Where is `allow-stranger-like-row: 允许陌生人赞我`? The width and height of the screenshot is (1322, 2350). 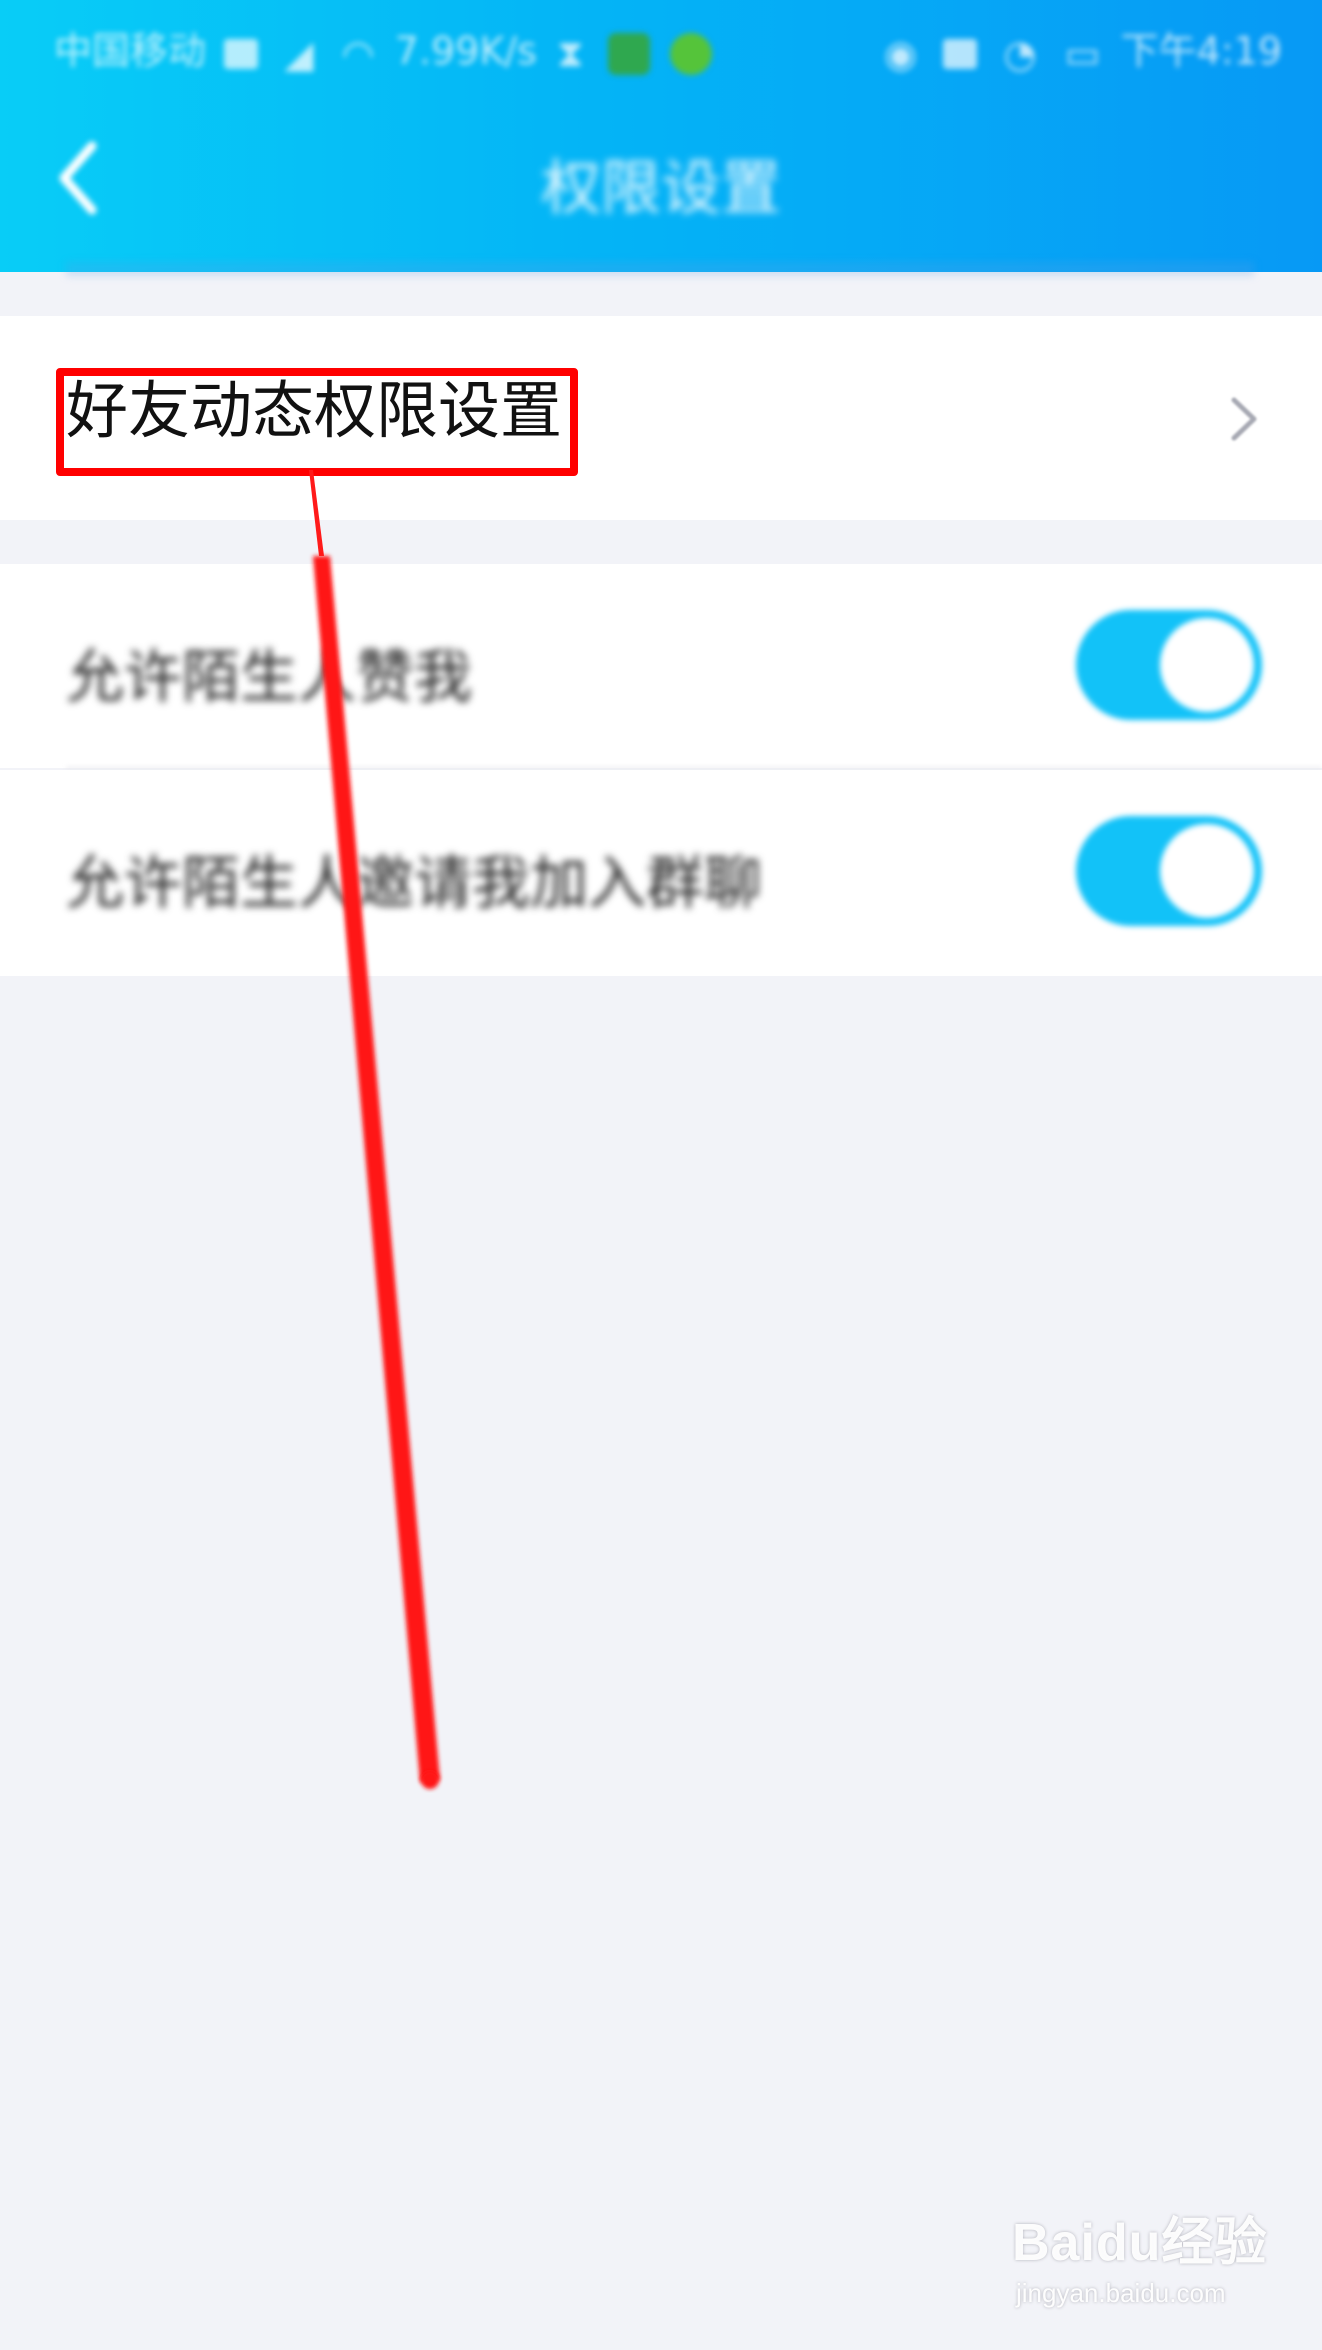
allow-stranger-like-row: 允许陌生人赞我 is located at coordinates (661, 666).